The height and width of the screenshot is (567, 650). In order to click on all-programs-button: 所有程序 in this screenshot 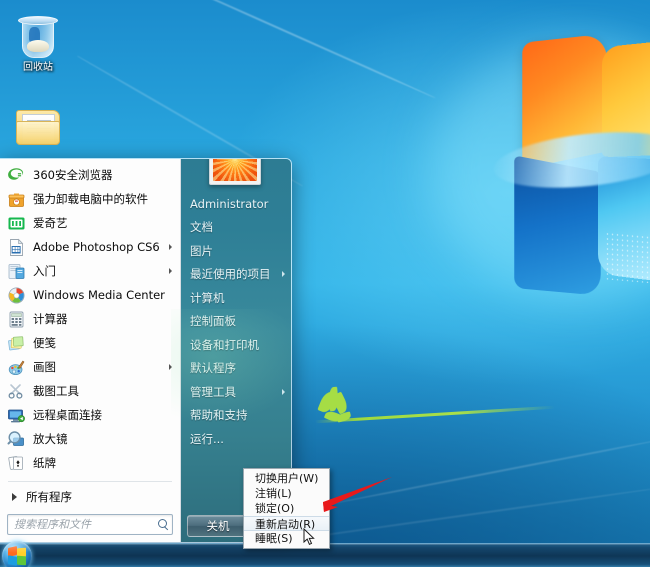, I will do `click(90, 497)`.